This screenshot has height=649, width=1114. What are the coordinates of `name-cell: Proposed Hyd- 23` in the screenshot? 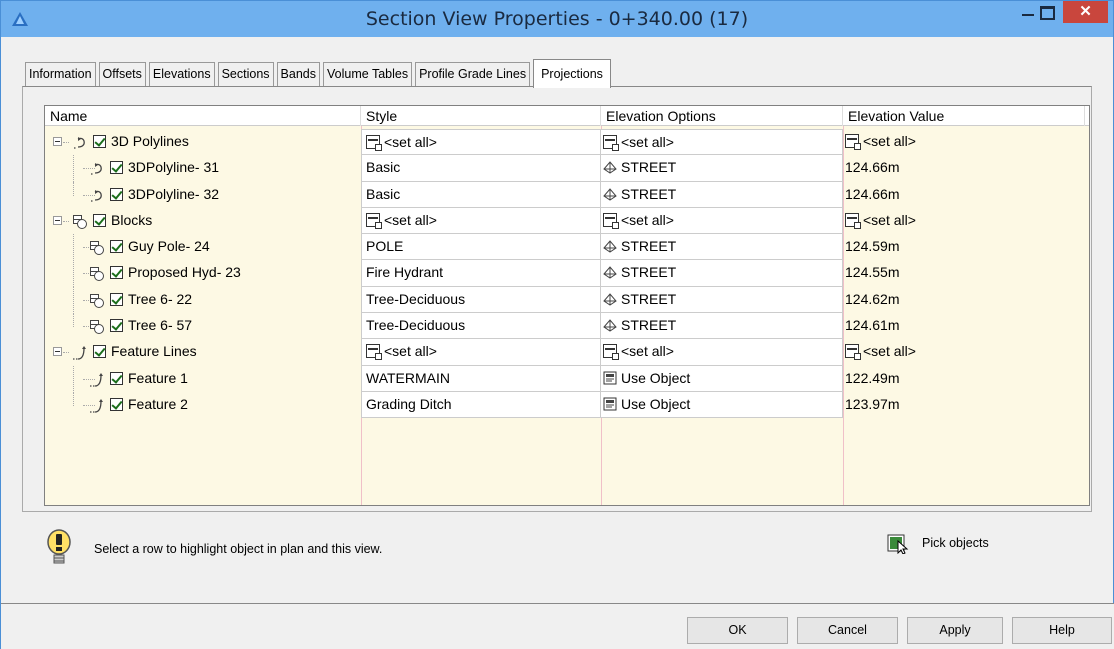 It's located at (203, 274).